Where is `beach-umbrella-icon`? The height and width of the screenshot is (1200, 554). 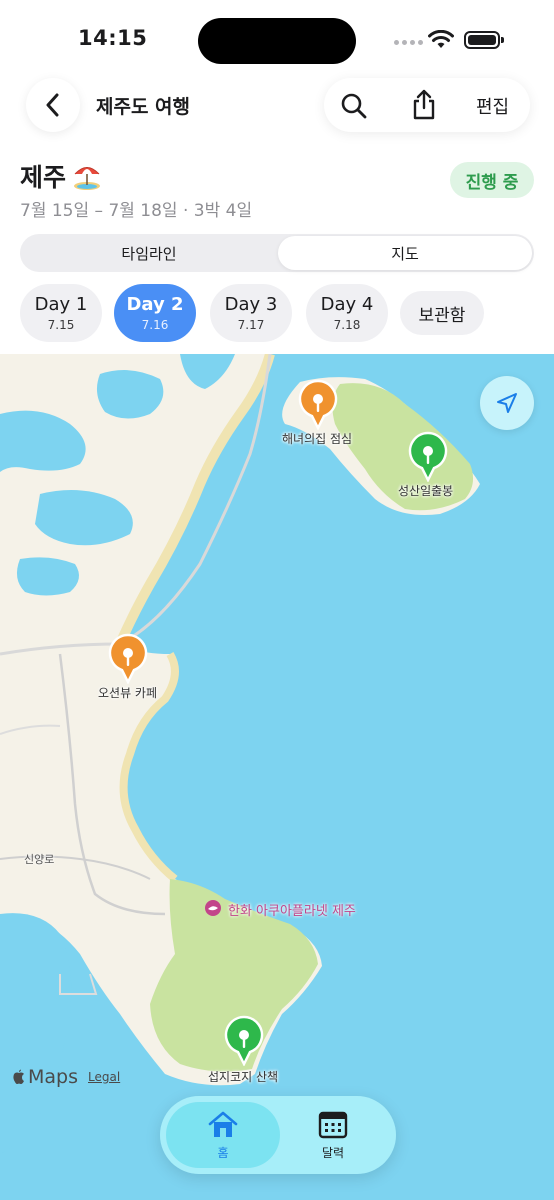
beach-umbrella-icon is located at coordinates (87, 178).